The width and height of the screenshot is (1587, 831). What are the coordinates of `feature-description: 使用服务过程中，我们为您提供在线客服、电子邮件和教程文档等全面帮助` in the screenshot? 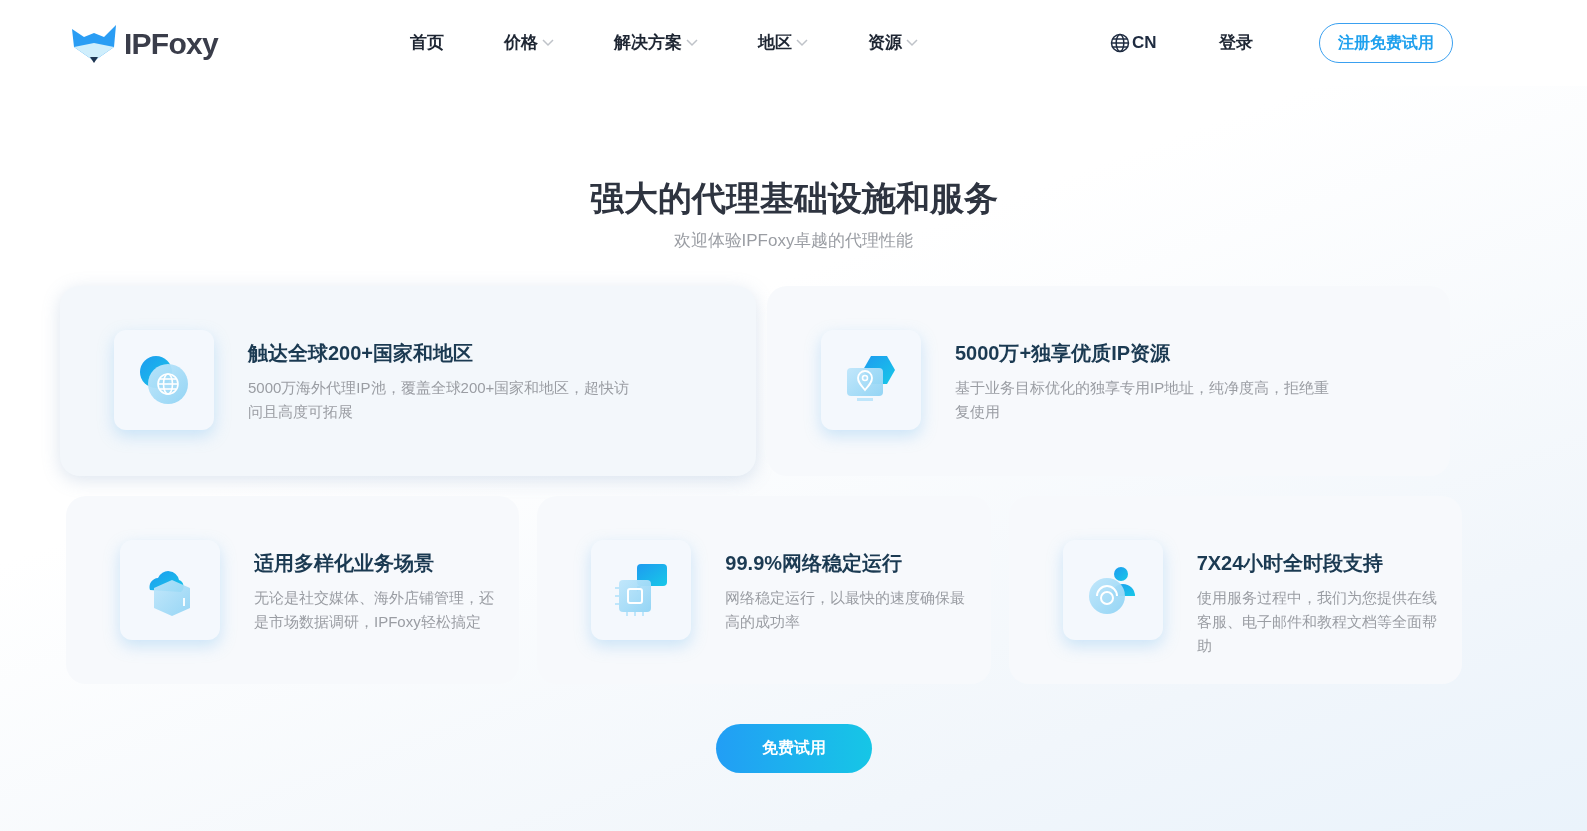 It's located at (1316, 621).